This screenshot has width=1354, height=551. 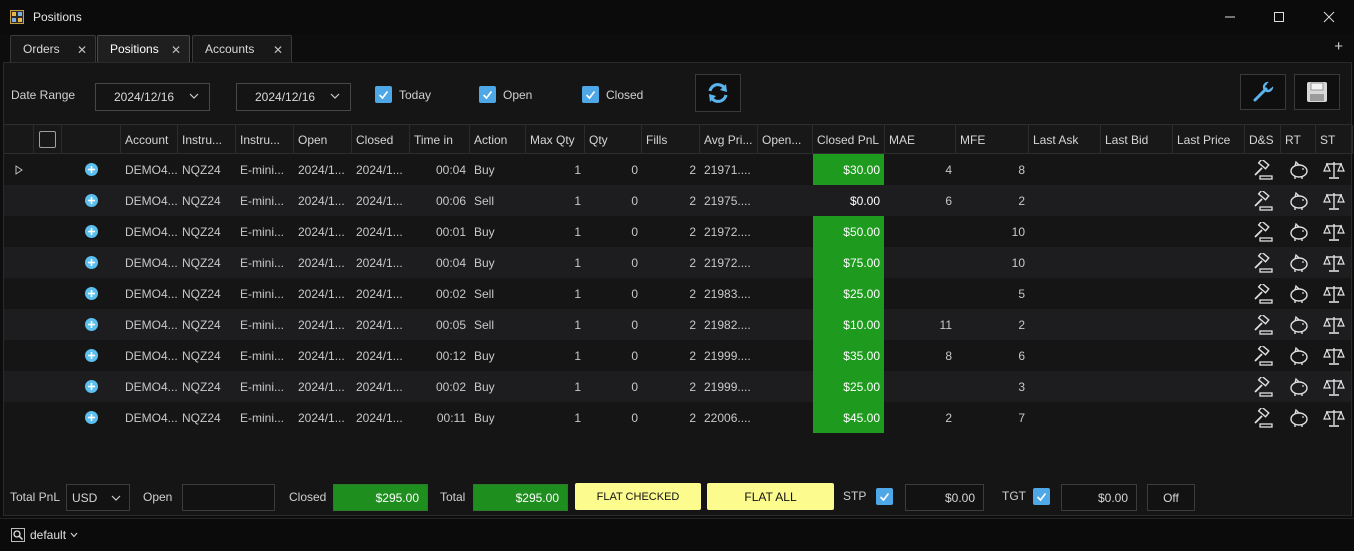 What do you see at coordinates (1329, 17) in the screenshot?
I see `close-window-button` at bounding box center [1329, 17].